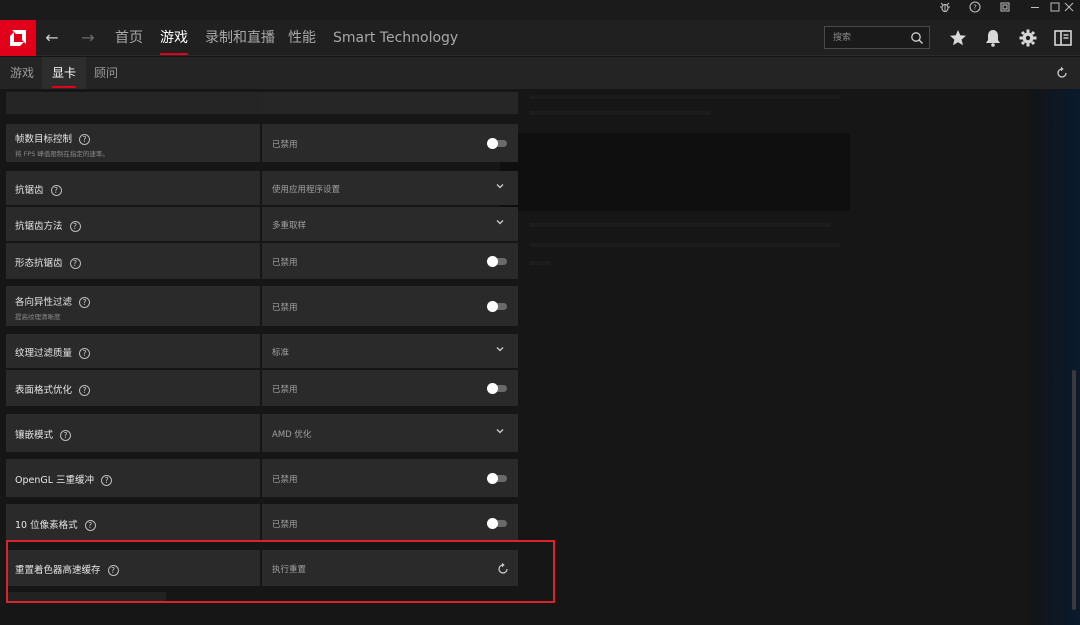 The height and width of the screenshot is (625, 1080). I want to click on scrollbar, so click(1074, 490).